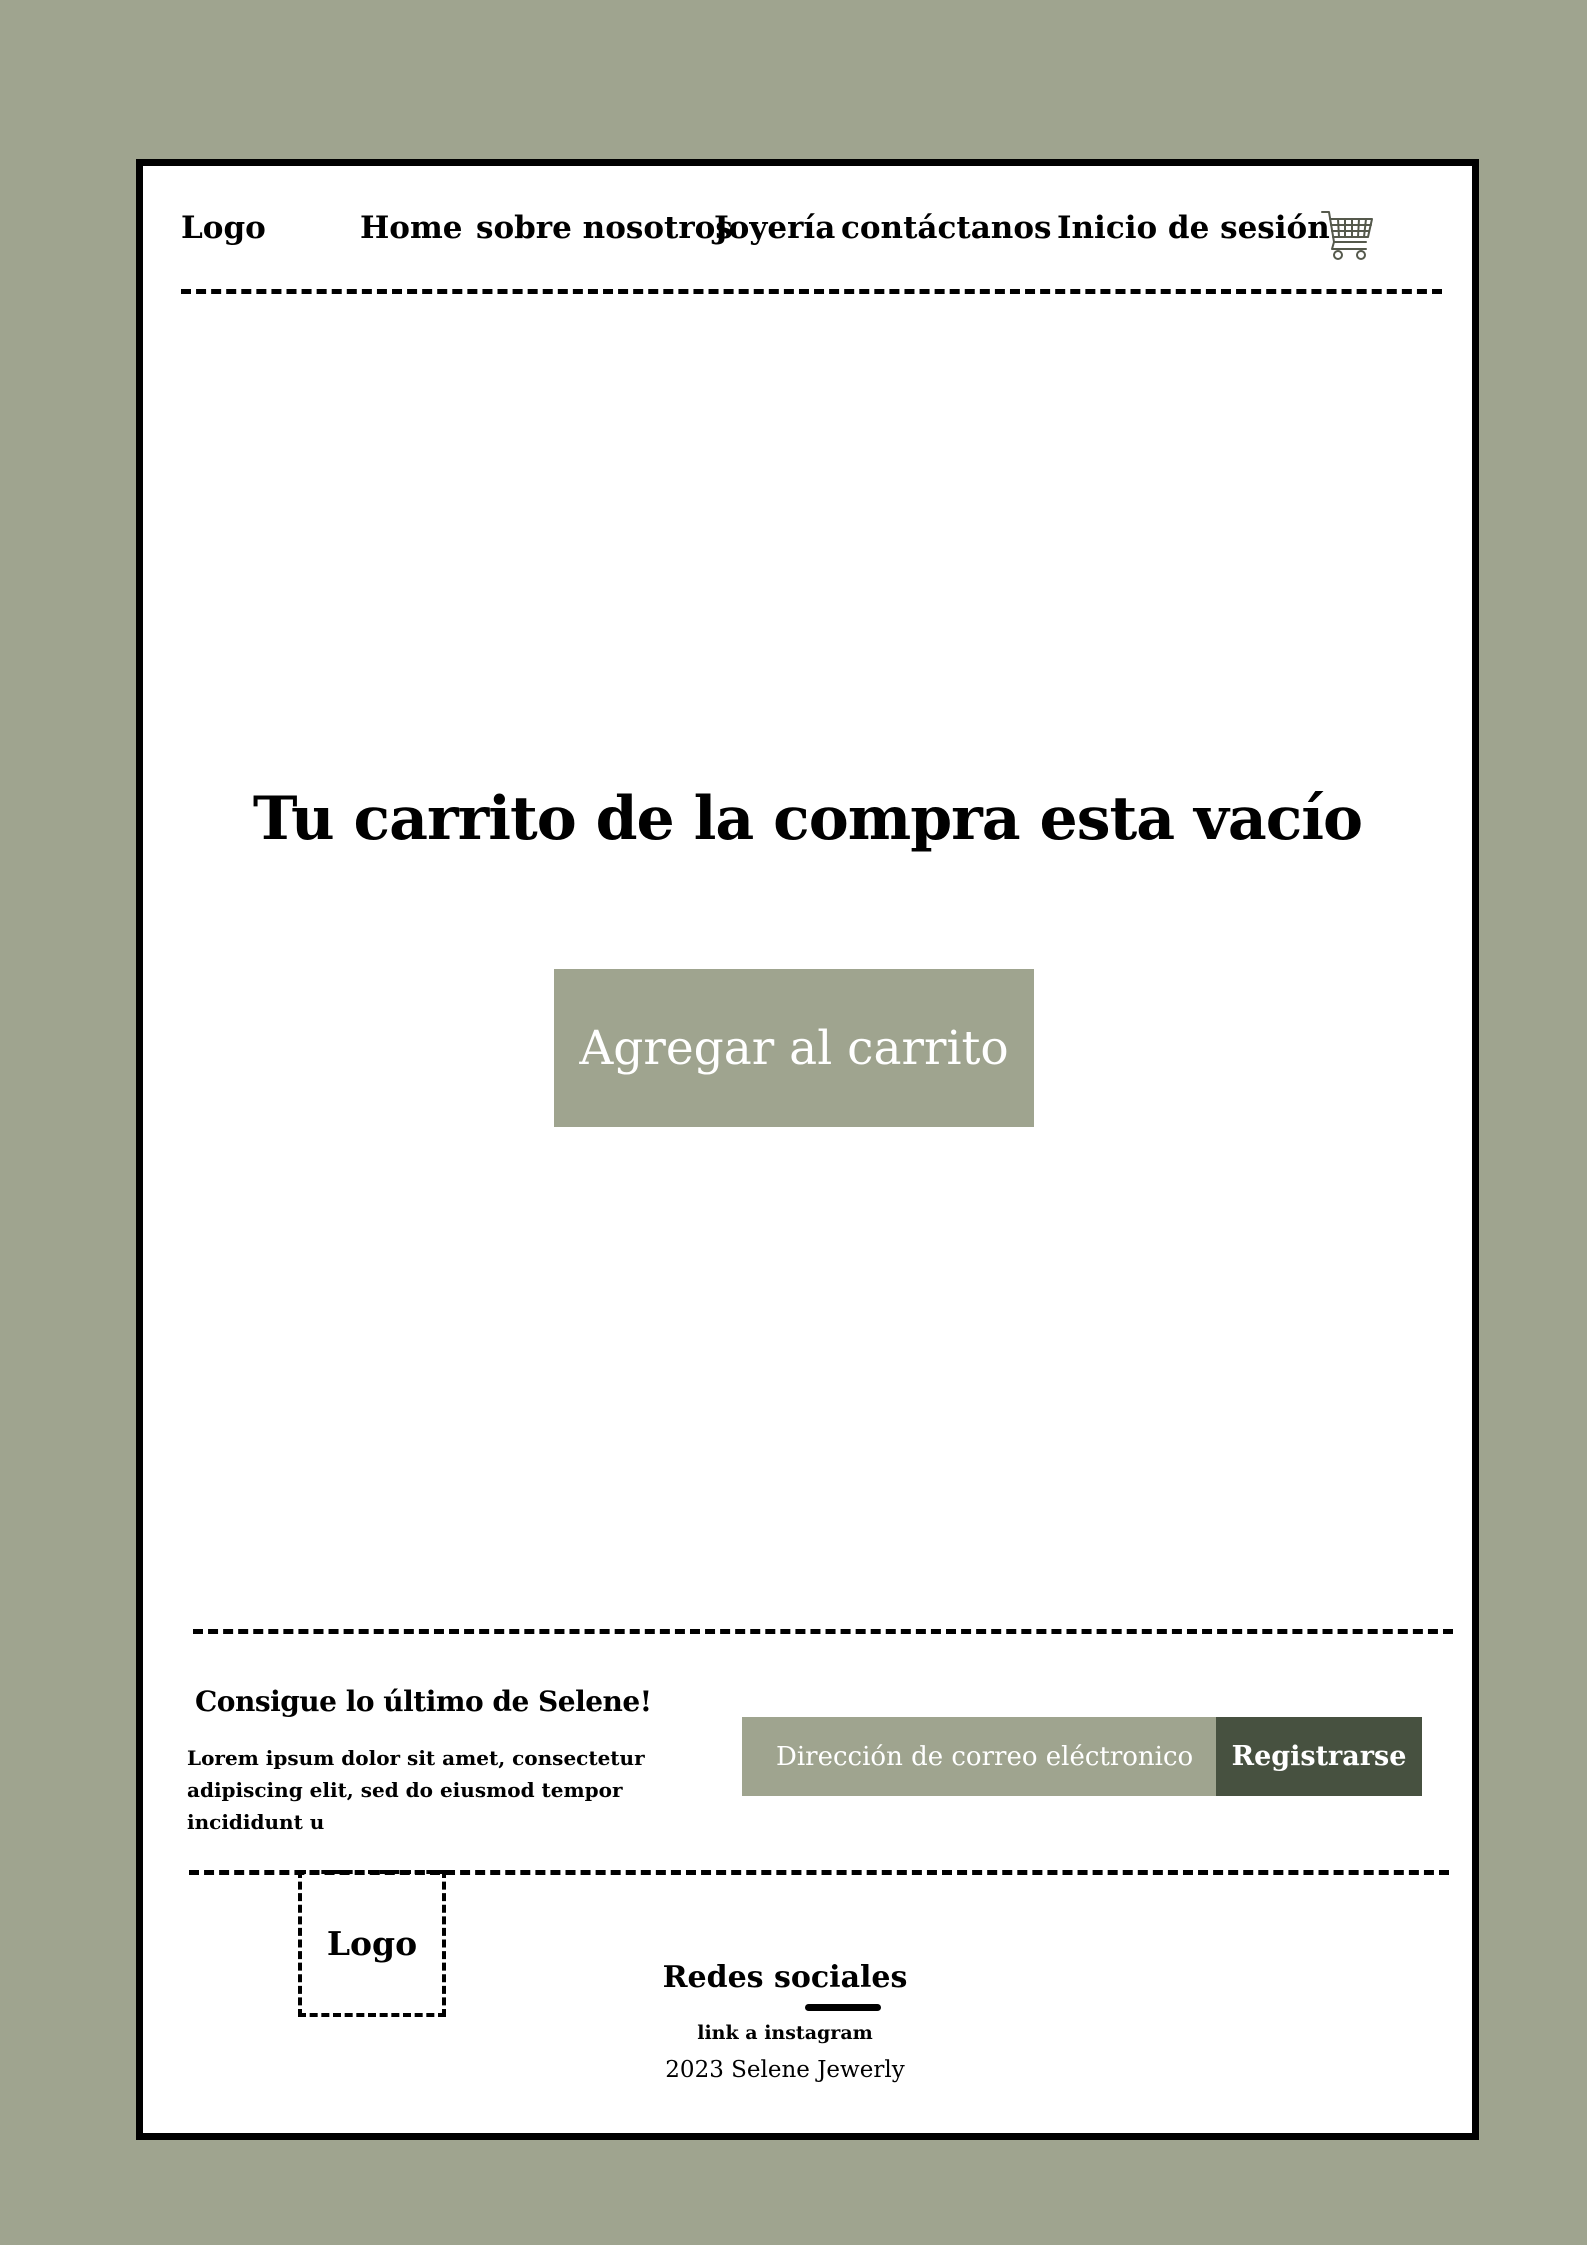 The width and height of the screenshot is (1587, 2245). What do you see at coordinates (423, 1701) in the screenshot?
I see `newsletter-heading: Consigue lo último de Selene!` at bounding box center [423, 1701].